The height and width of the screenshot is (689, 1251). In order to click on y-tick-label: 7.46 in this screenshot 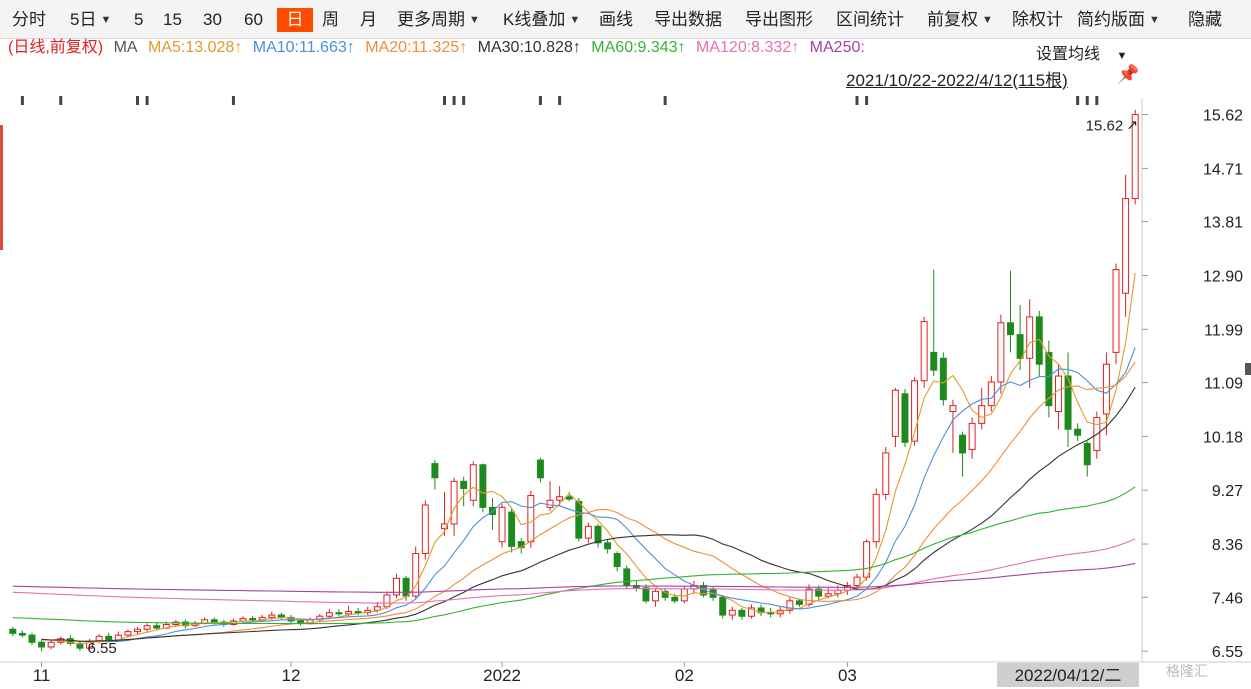, I will do `click(1227, 598)`.